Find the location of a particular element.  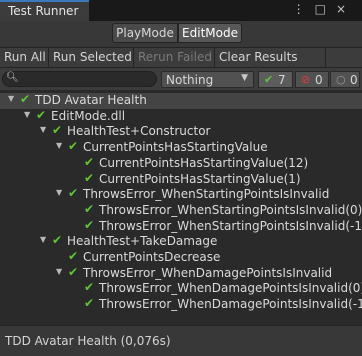

tree-row: ✔ CurrentPointsDecrease is located at coordinates (181, 257).